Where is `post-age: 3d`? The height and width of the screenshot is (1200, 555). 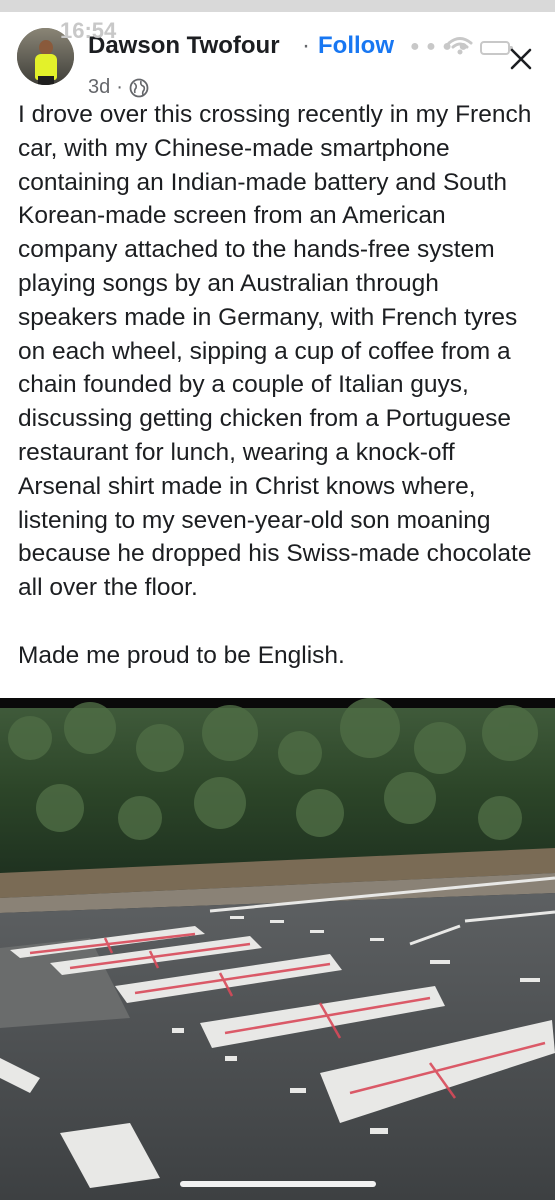
post-age: 3d is located at coordinates (99, 87).